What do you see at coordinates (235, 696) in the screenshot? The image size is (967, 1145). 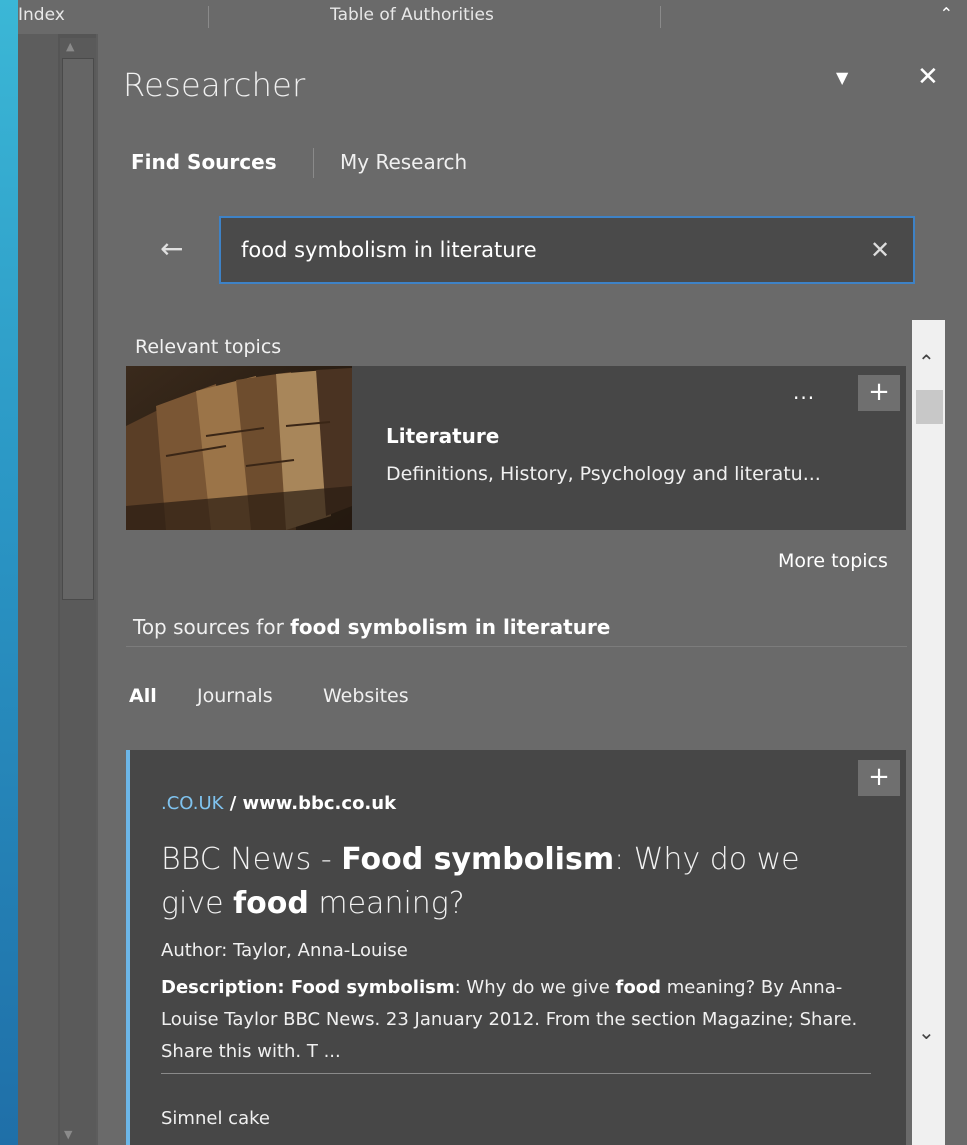 I see `filter-journals: Journals` at bounding box center [235, 696].